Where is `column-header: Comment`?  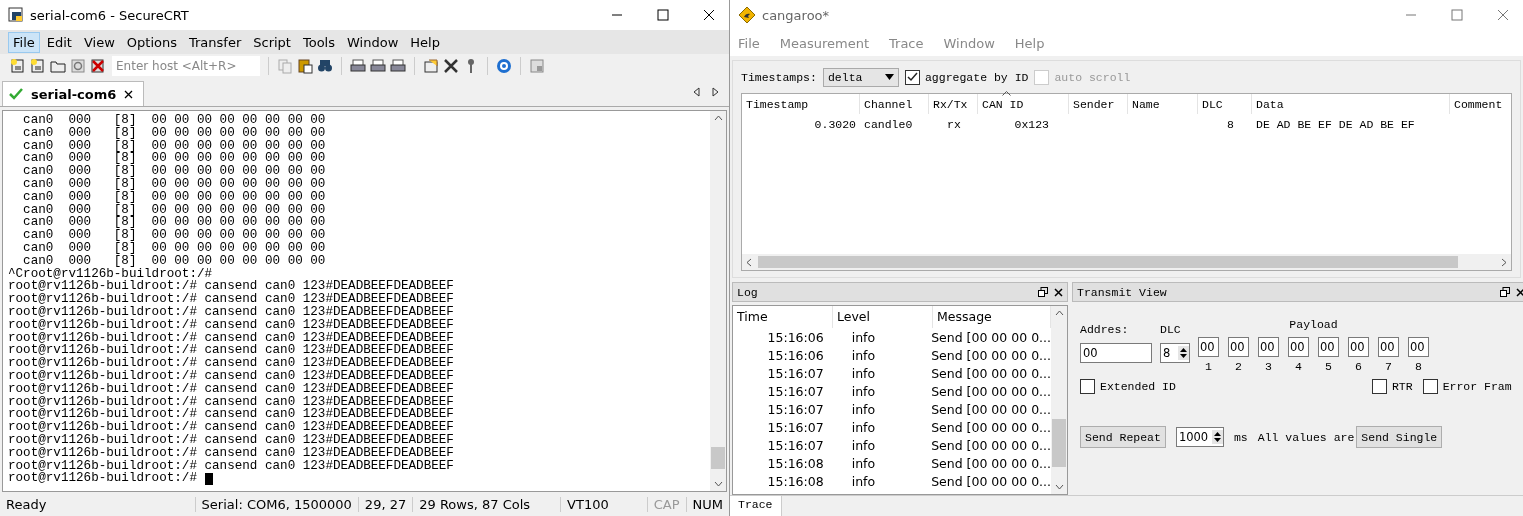
column-header: Comment is located at coordinates (1480, 104).